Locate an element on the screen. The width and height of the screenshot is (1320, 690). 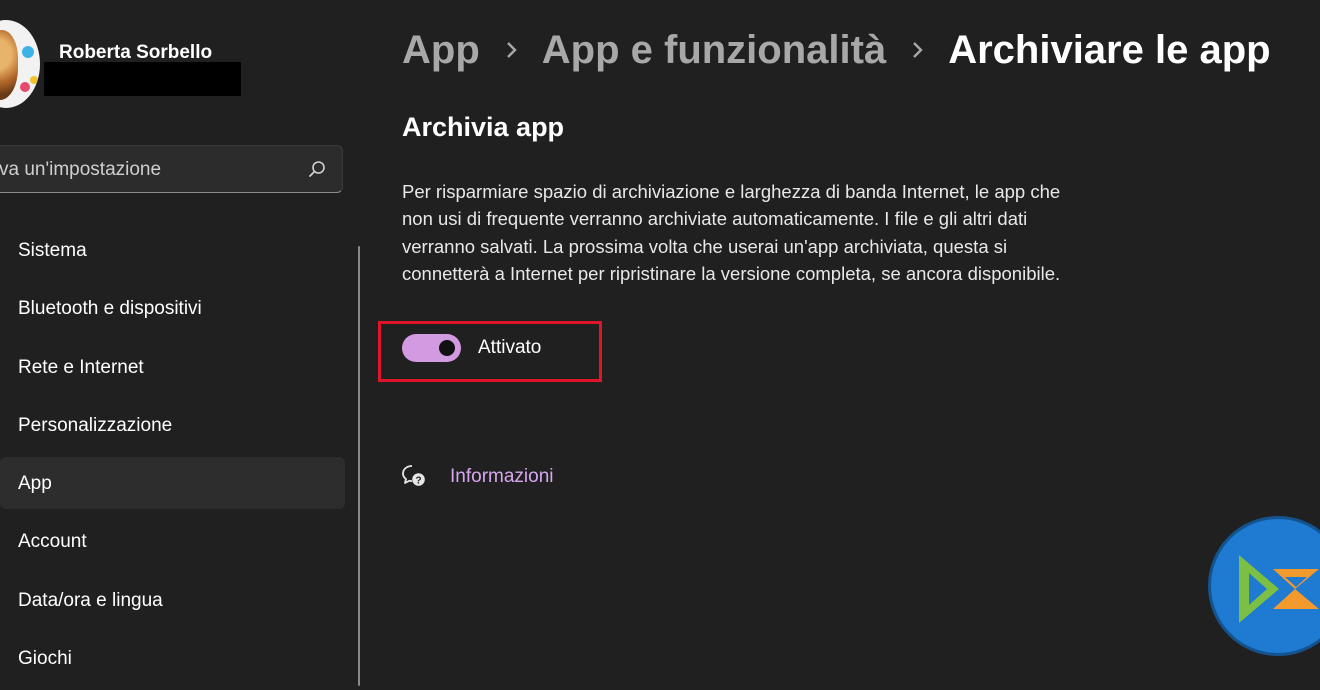
toggle-state-label: Attivato is located at coordinates (510, 347).